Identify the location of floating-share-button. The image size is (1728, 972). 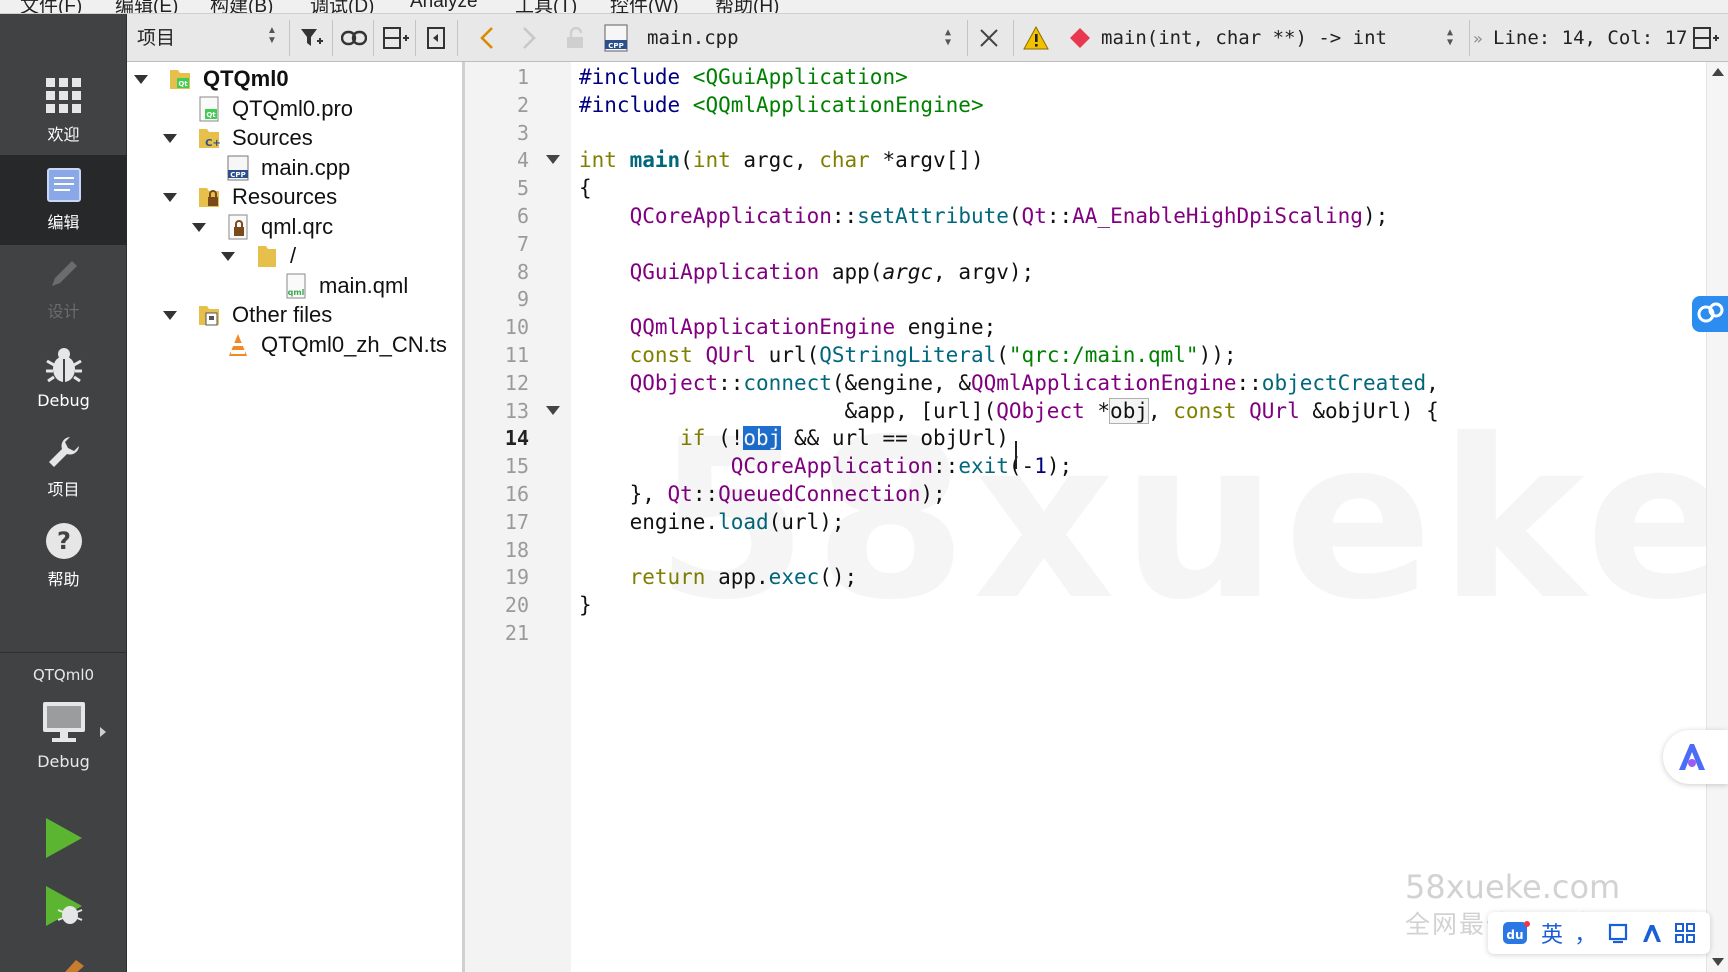
(1710, 314).